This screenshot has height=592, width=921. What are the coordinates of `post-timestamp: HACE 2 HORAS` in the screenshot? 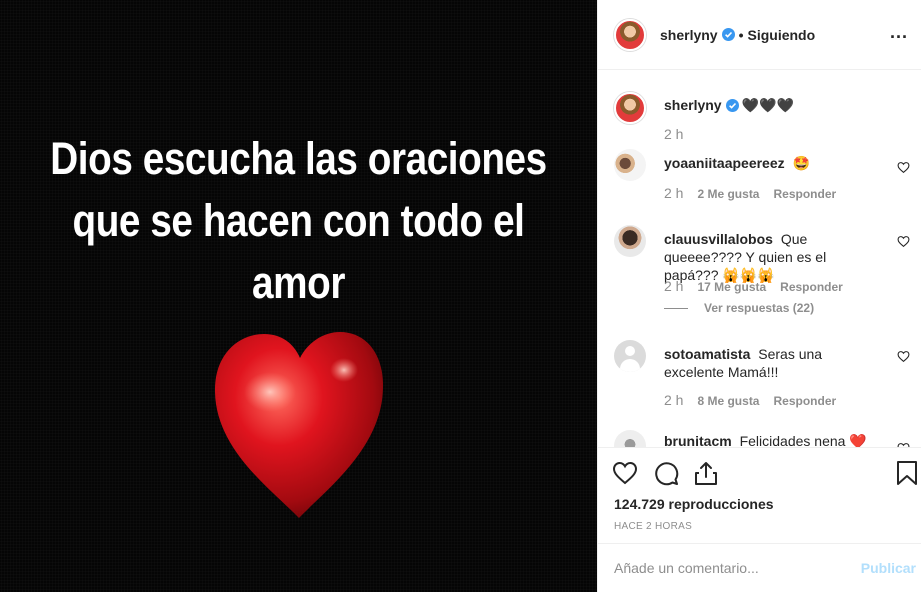 It's located at (653, 526).